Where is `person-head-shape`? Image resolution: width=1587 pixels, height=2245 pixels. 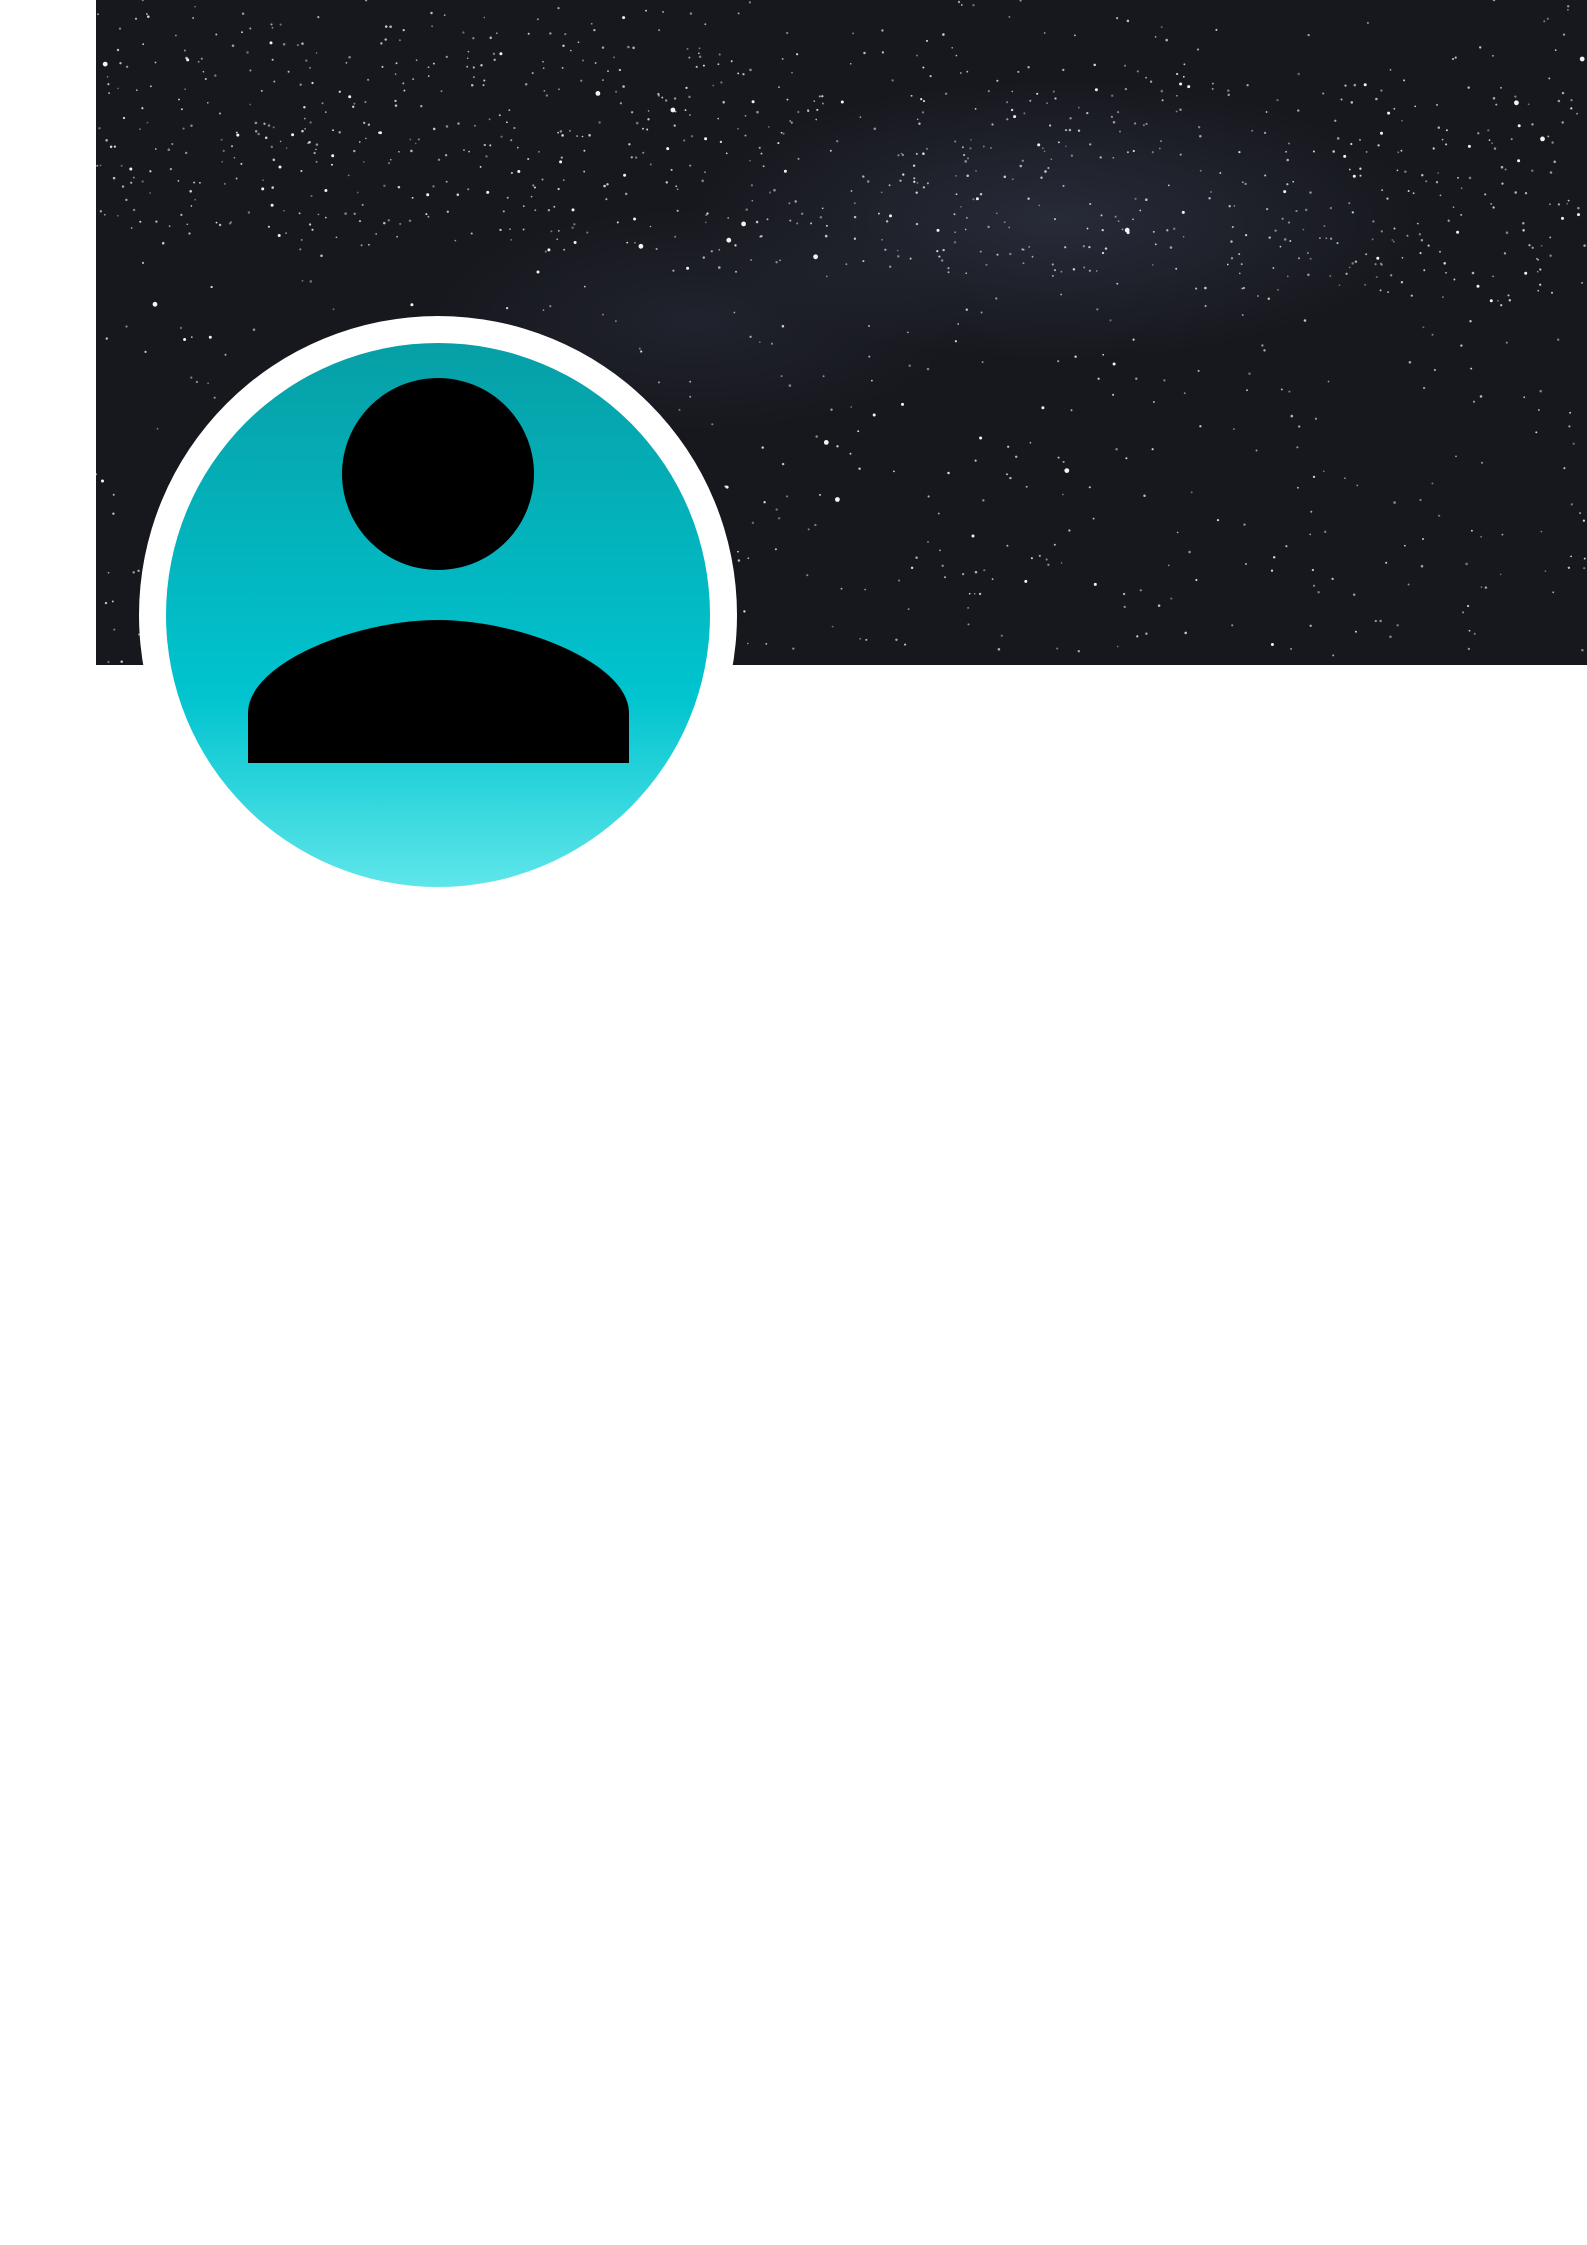
person-head-shape is located at coordinates (438, 474).